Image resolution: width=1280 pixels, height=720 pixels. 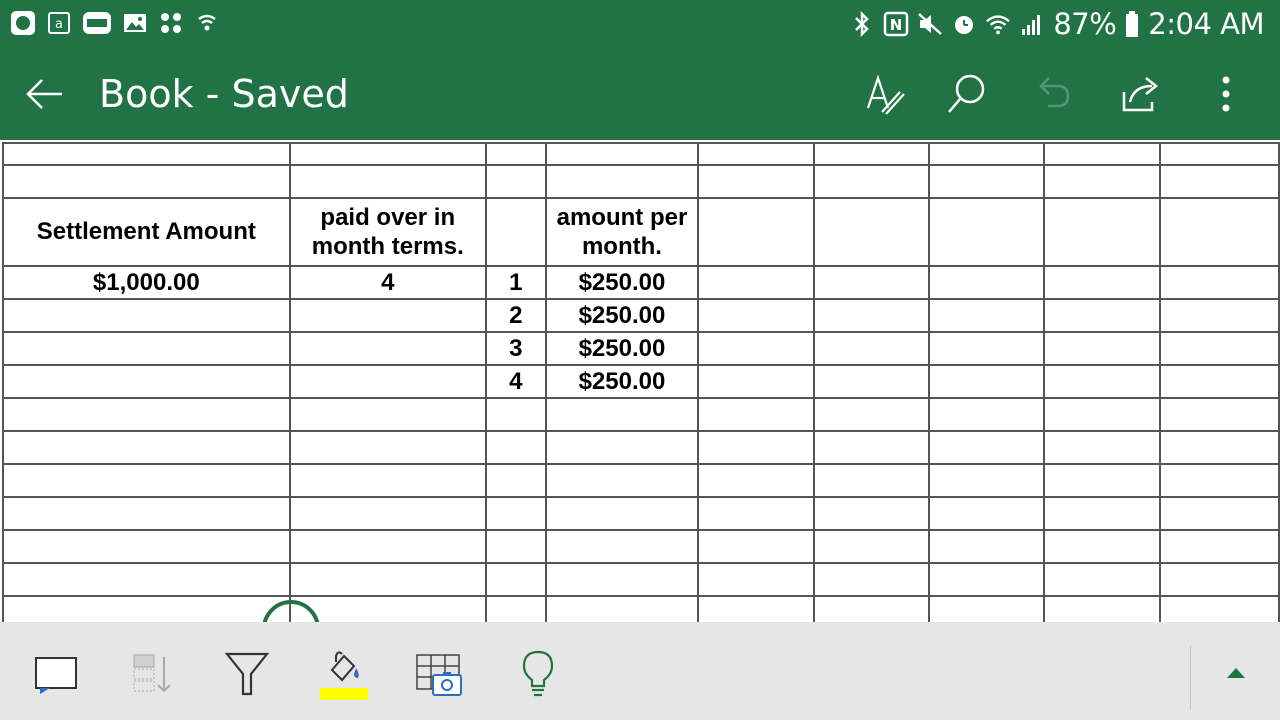 What do you see at coordinates (515, 315) in the screenshot?
I see `cell: 2` at bounding box center [515, 315].